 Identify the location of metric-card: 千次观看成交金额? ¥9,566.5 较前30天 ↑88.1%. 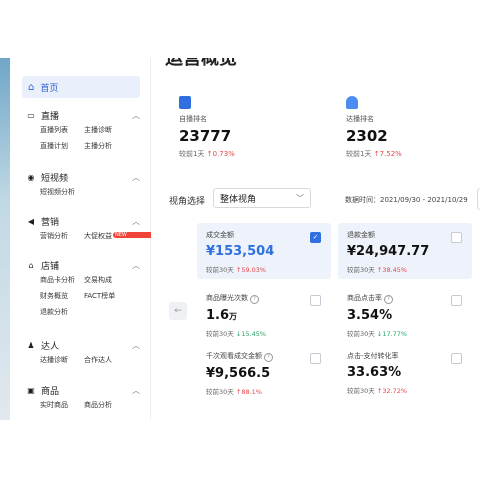
(264, 372).